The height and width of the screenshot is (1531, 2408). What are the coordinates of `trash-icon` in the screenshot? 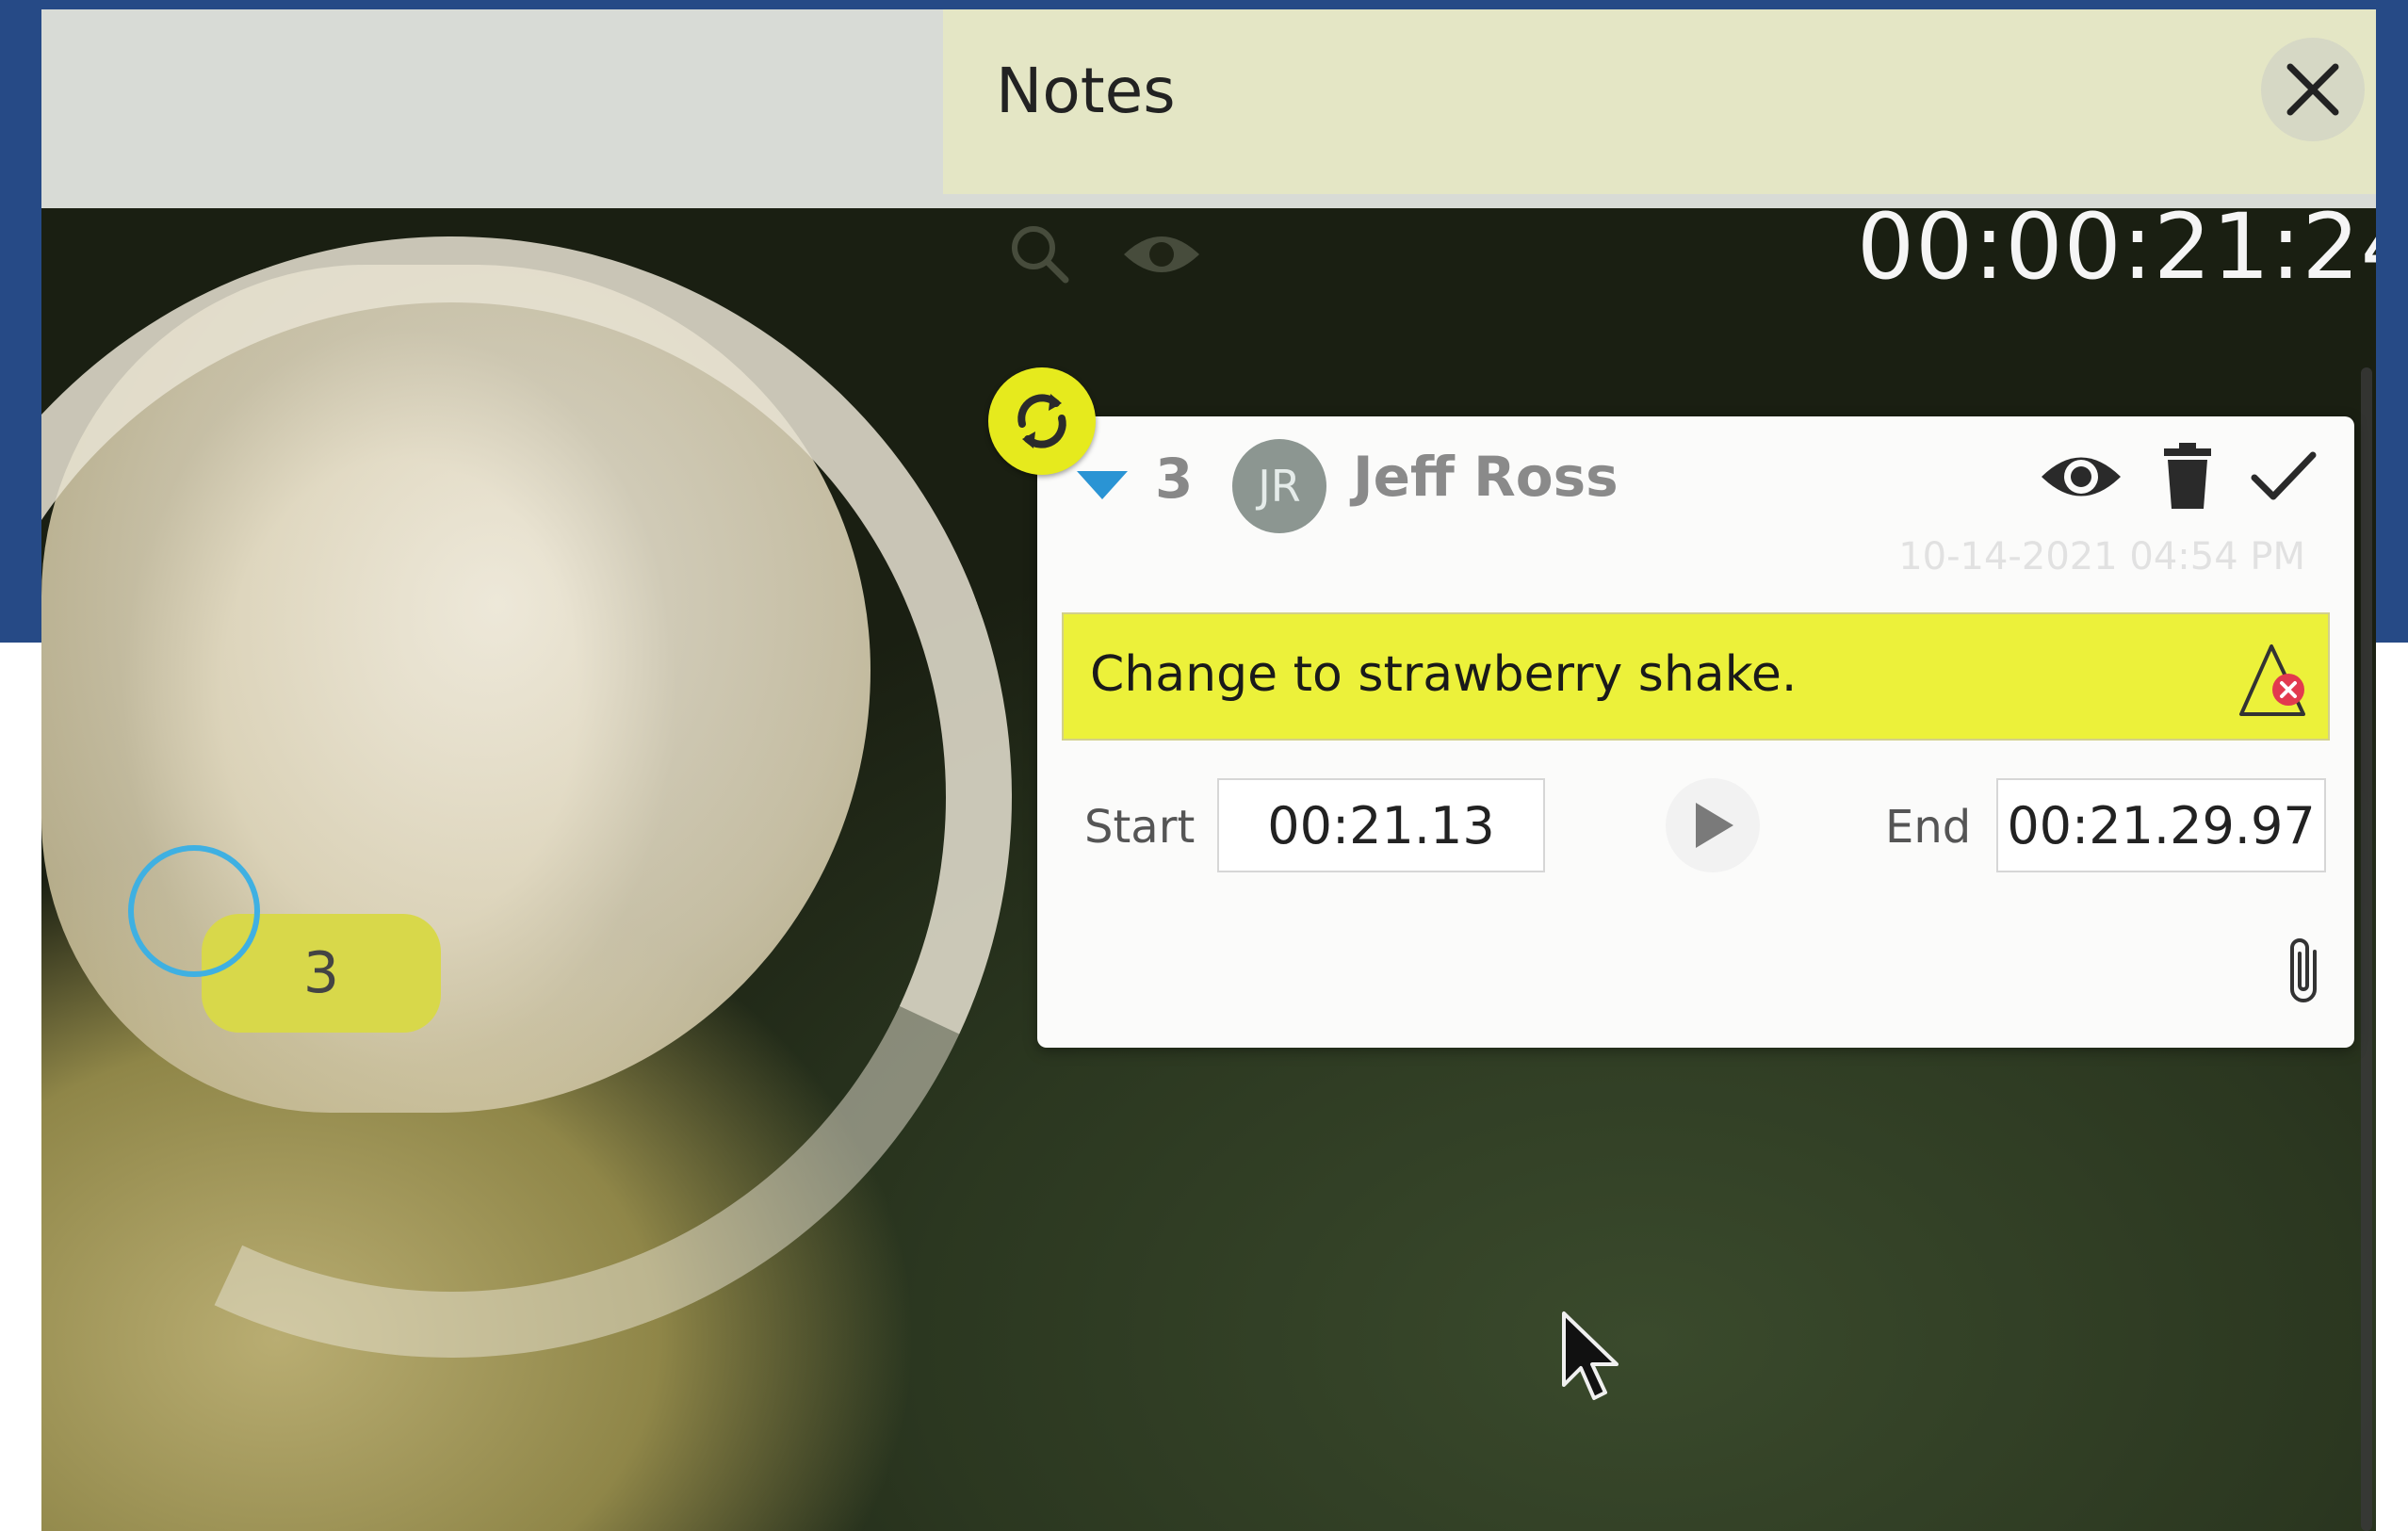 It's located at (2187, 476).